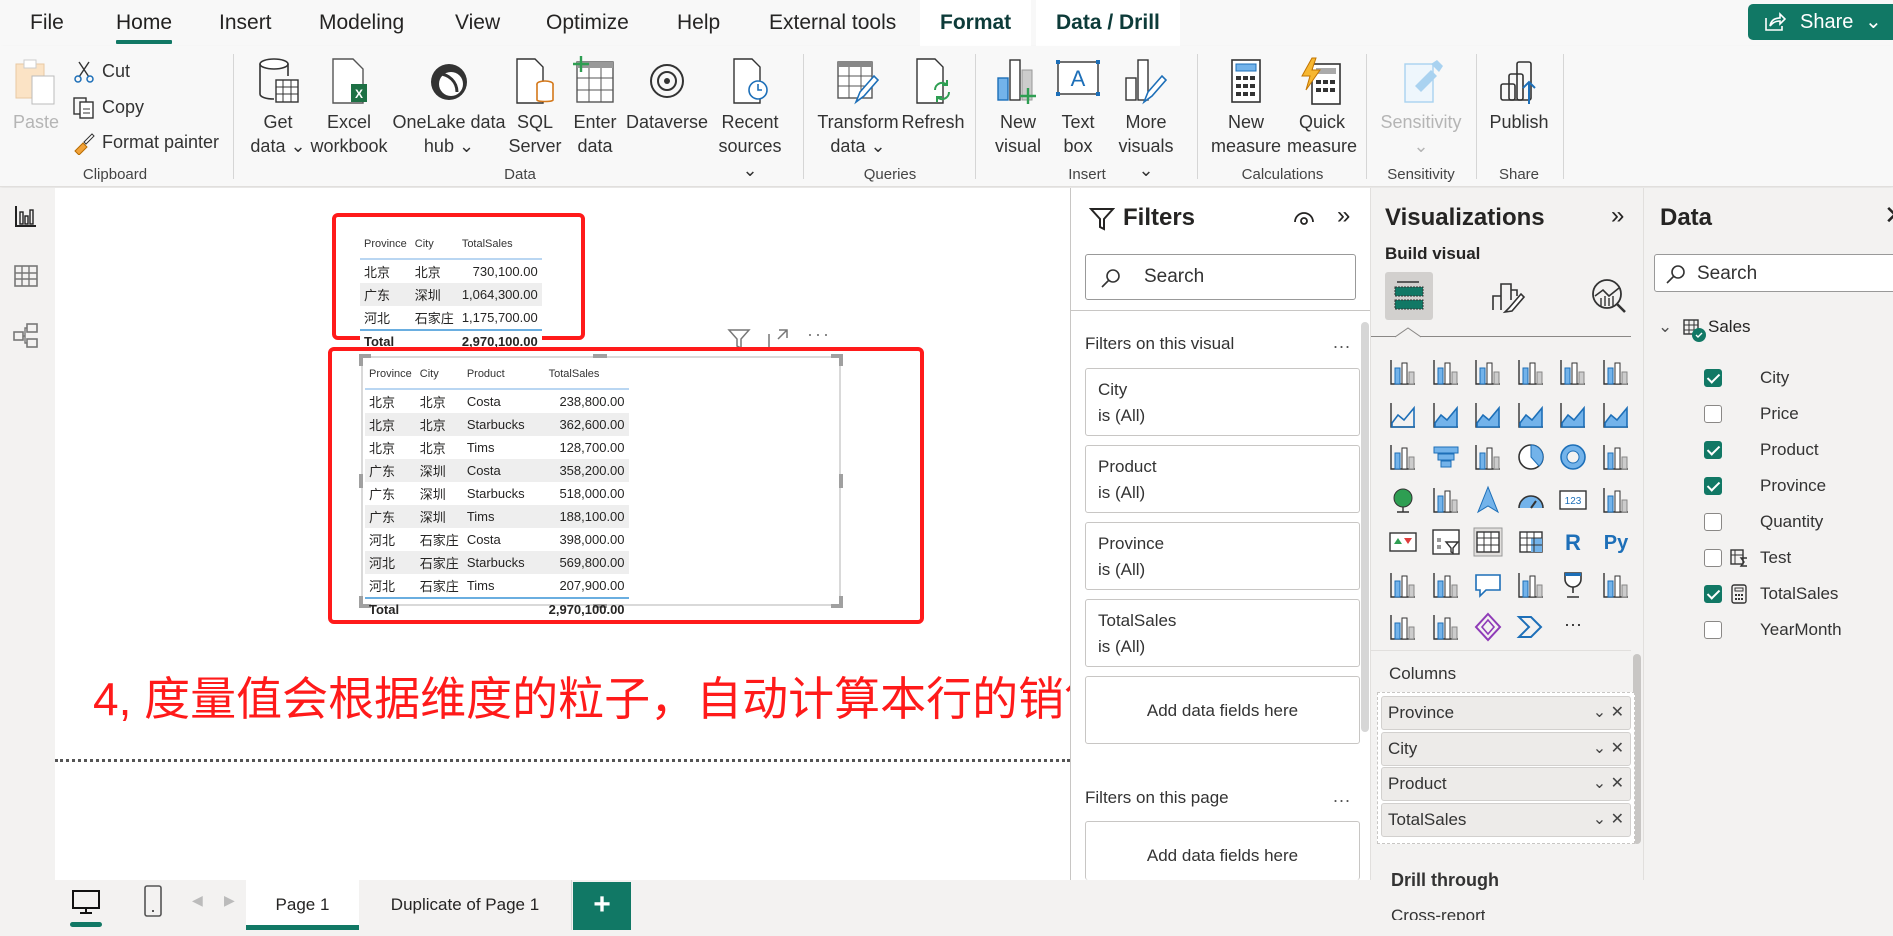 The height and width of the screenshot is (936, 1893). Describe the element at coordinates (698, 23) in the screenshot. I see `tab-help: Help` at that location.